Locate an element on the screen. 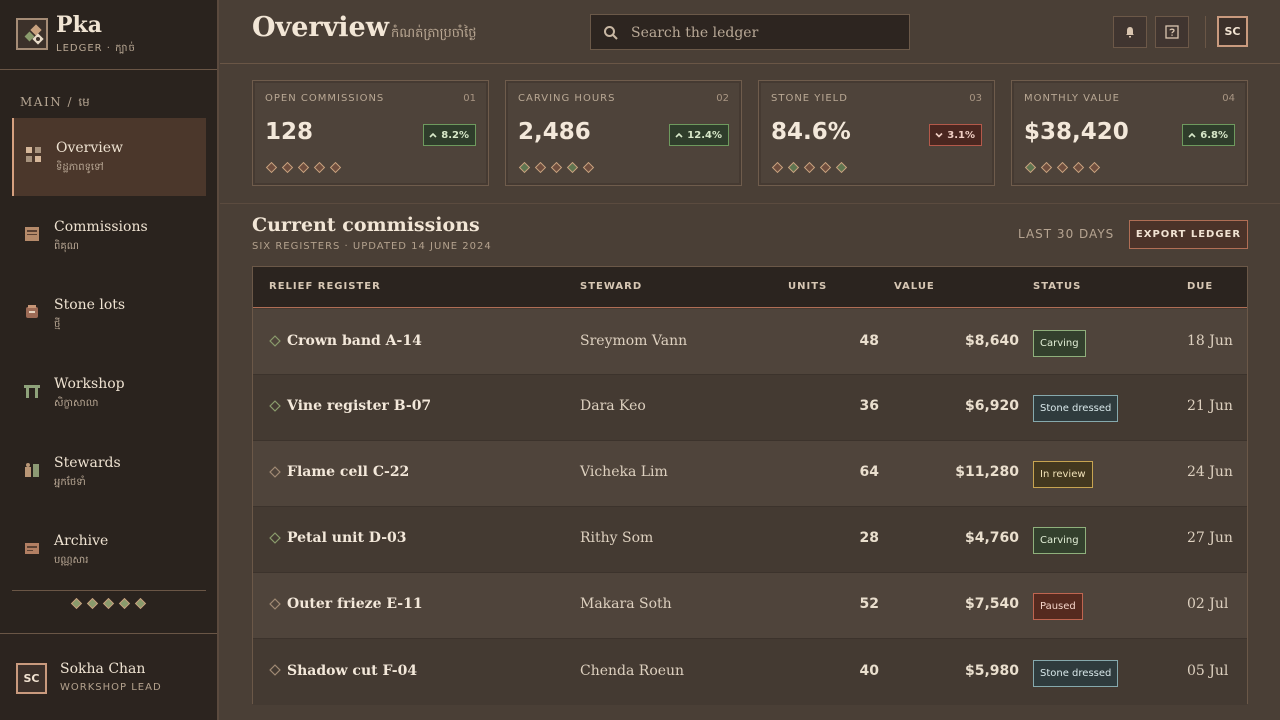  sidebar-item-overview: Overview ទិដ្ឋភាពទូទៅ is located at coordinates (109, 157).